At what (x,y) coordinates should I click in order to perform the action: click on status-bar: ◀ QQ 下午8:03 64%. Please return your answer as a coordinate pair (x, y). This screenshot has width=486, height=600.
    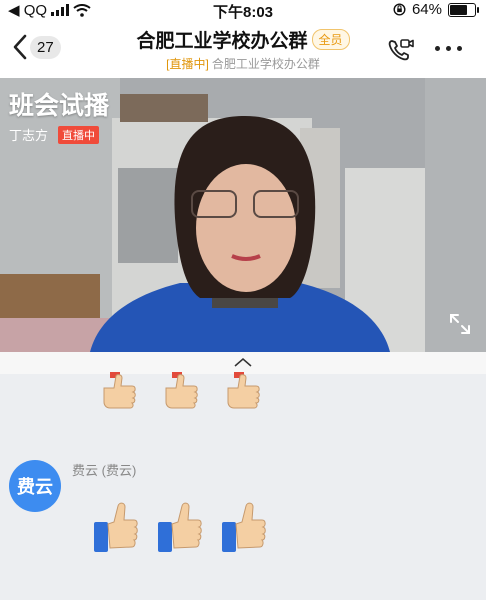
    Looking at the image, I should click on (243, 10).